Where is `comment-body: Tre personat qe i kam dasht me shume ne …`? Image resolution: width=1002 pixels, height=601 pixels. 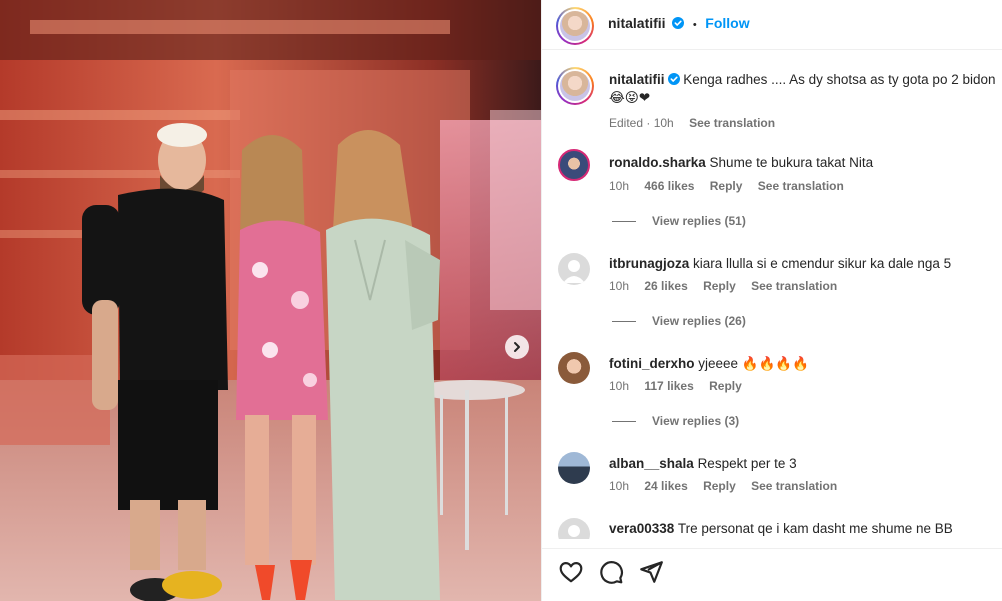
comment-body: Tre personat qe i kam dasht me shume ne … is located at coordinates (815, 528).